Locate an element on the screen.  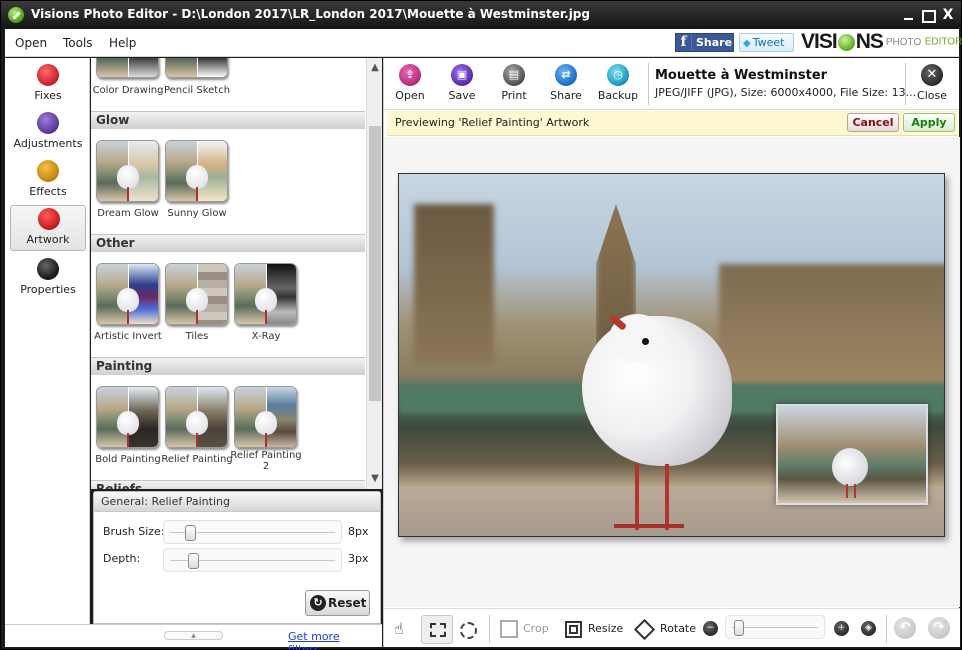
zoom-out-icon: − is located at coordinates (710, 628).